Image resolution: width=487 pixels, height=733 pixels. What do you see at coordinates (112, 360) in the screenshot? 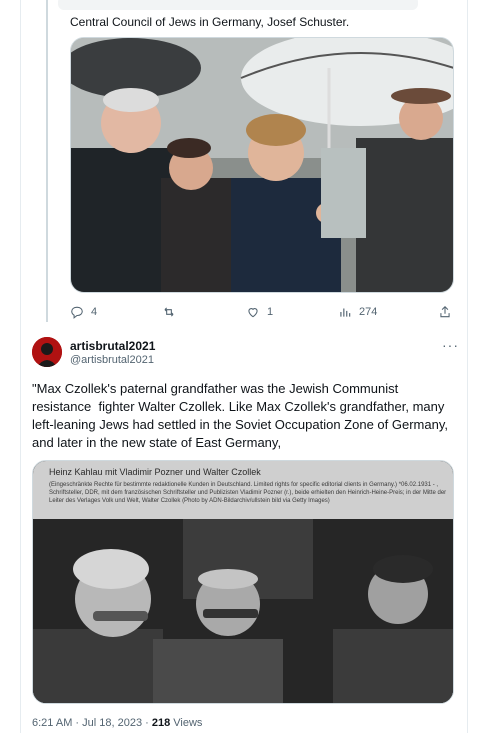
I see `author-handle: @artisbrutal2021` at bounding box center [112, 360].